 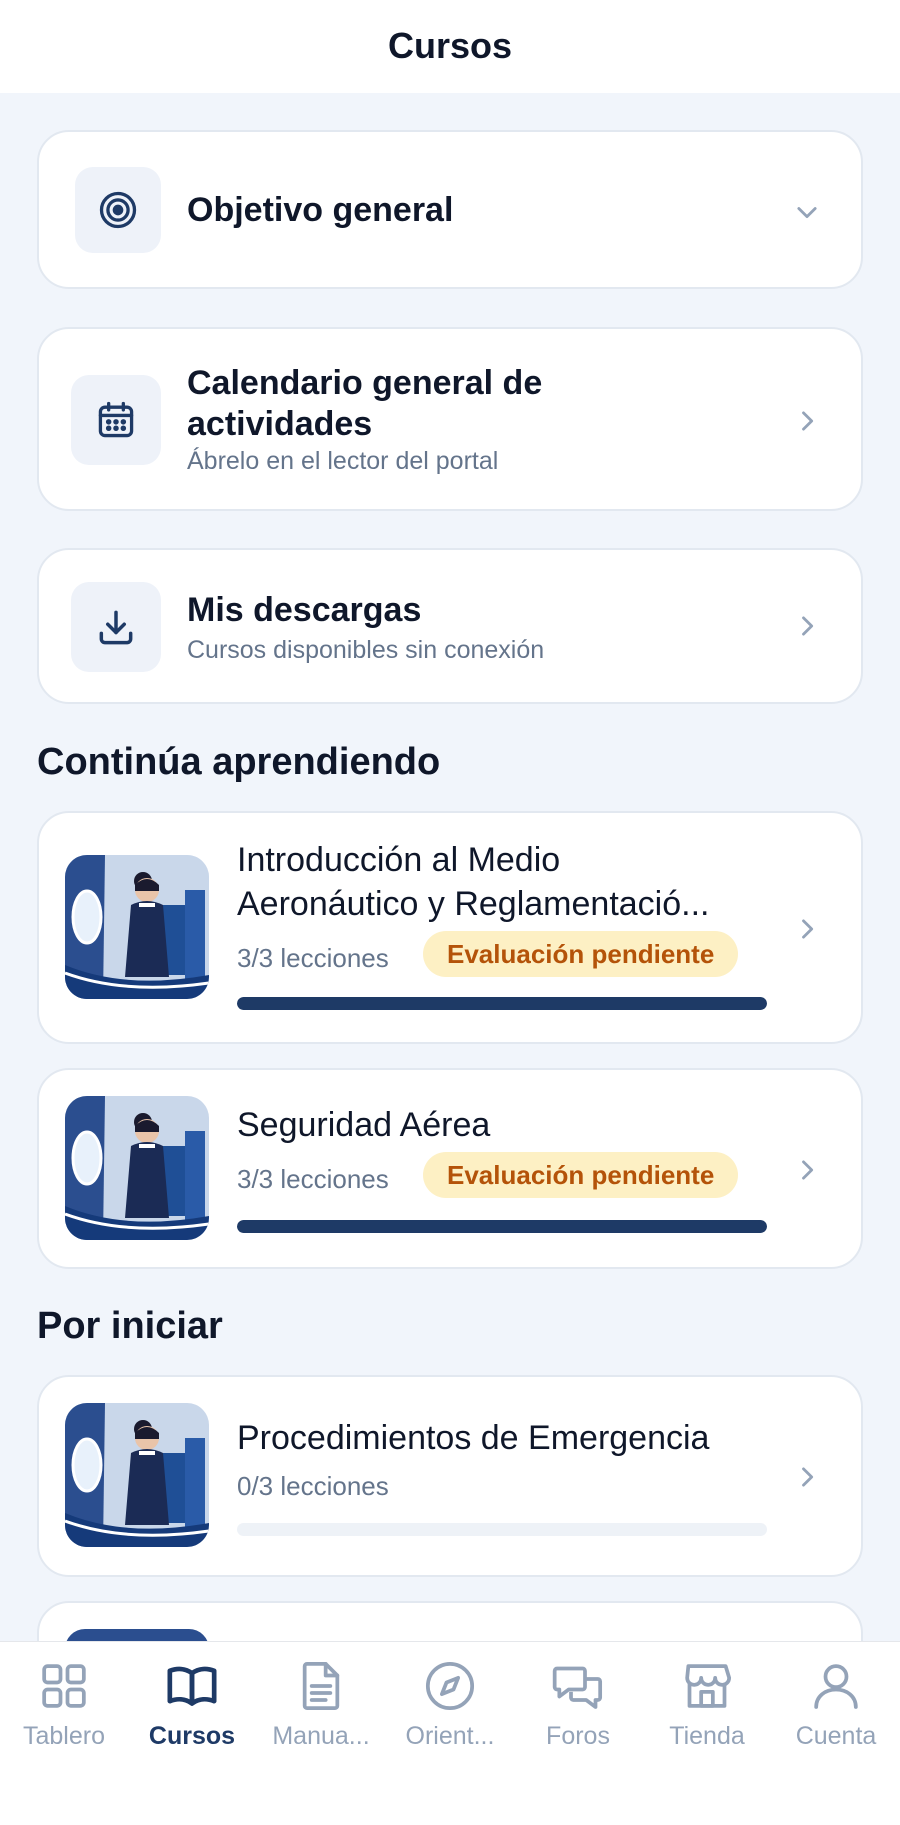 What do you see at coordinates (578, 1713) in the screenshot?
I see `tab-foros: Foros` at bounding box center [578, 1713].